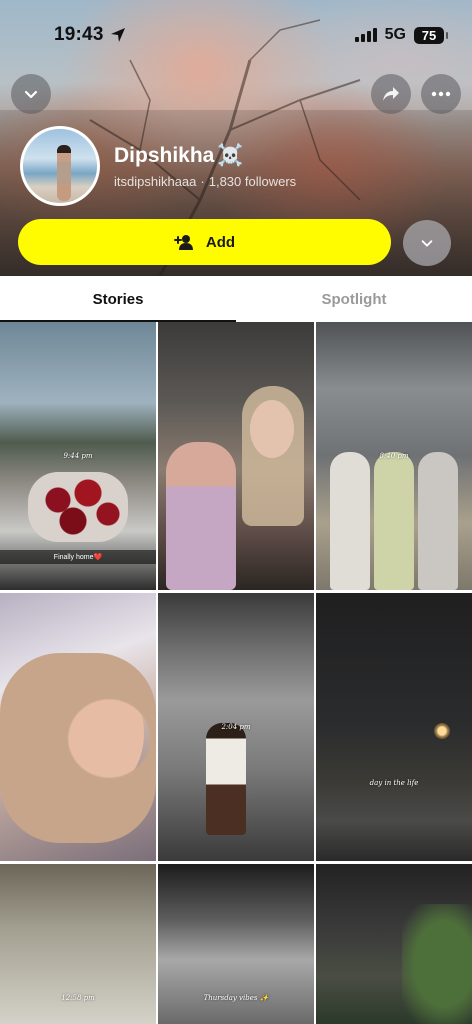 The height and width of the screenshot is (1024, 472). What do you see at coordinates (64, 173) in the screenshot?
I see `avatar-figure` at bounding box center [64, 173].